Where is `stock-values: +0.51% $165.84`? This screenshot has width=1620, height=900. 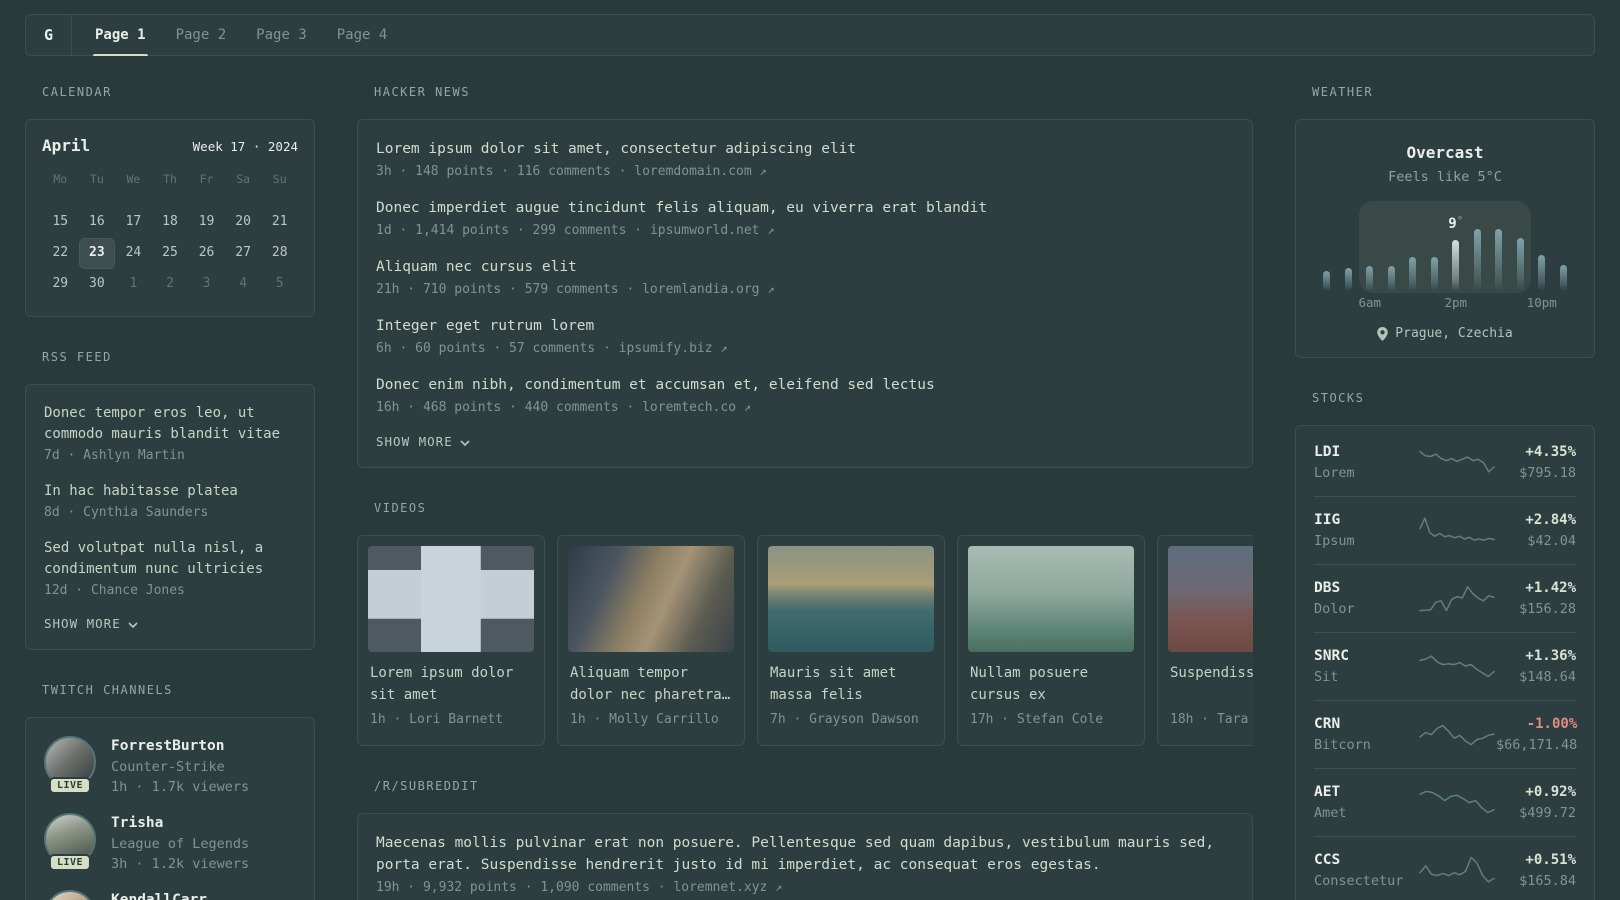
stock-values: +0.51% $165.84 is located at coordinates (1536, 870).